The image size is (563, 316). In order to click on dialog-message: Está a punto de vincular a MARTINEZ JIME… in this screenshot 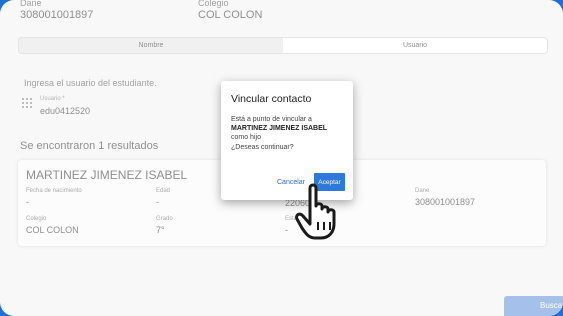, I will do `click(290, 133)`.